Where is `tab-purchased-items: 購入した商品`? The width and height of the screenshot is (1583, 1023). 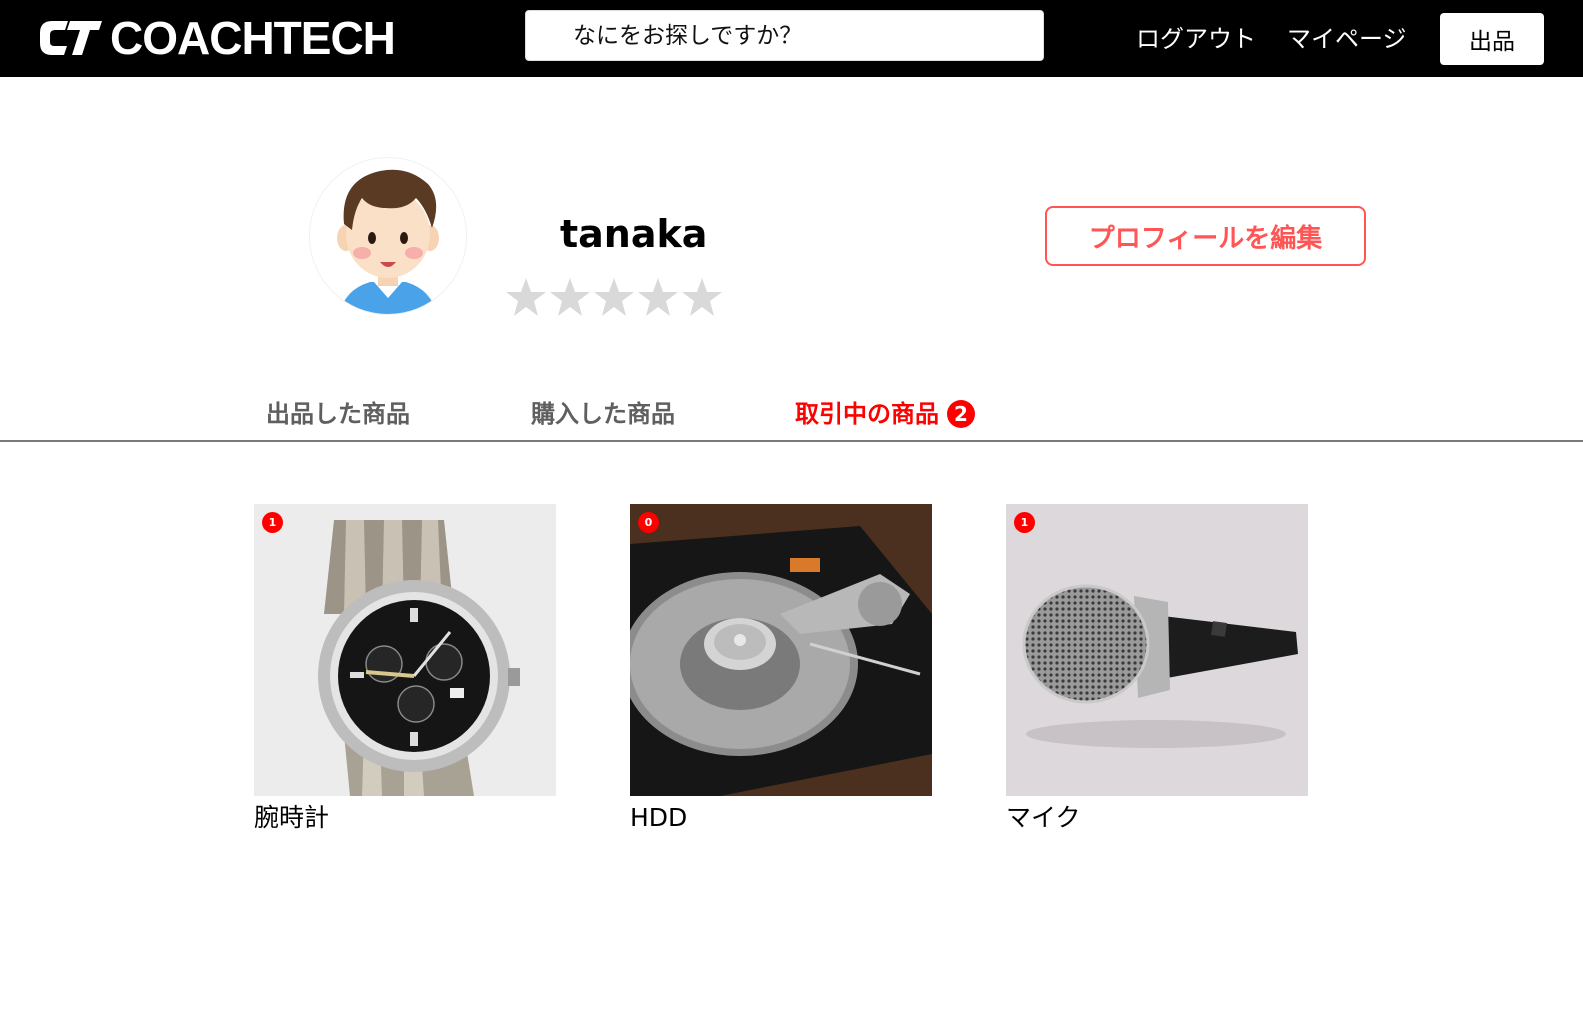 tab-purchased-items: 購入した商品 is located at coordinates (603, 414).